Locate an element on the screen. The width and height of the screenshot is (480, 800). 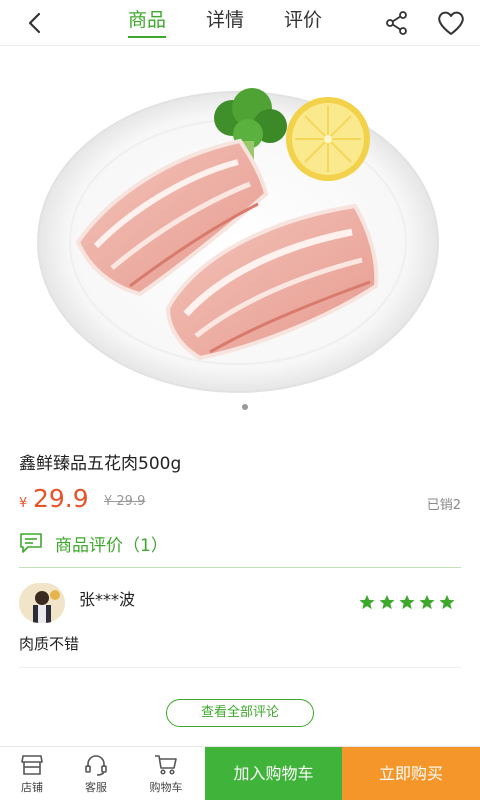
review-section-header: 商品评价（1） is located at coordinates (240, 548).